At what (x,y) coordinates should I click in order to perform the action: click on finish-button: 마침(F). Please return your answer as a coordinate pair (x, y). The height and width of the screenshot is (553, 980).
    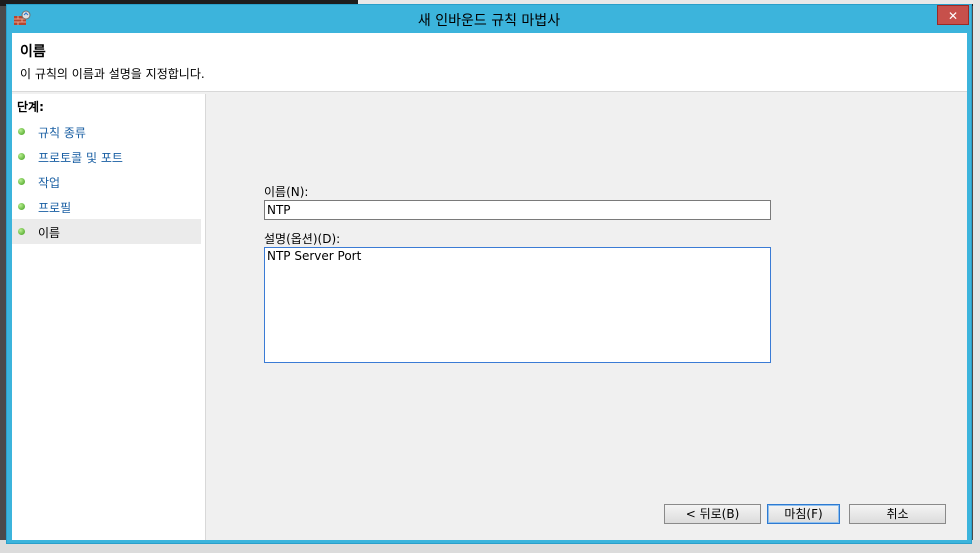
    Looking at the image, I should click on (803, 514).